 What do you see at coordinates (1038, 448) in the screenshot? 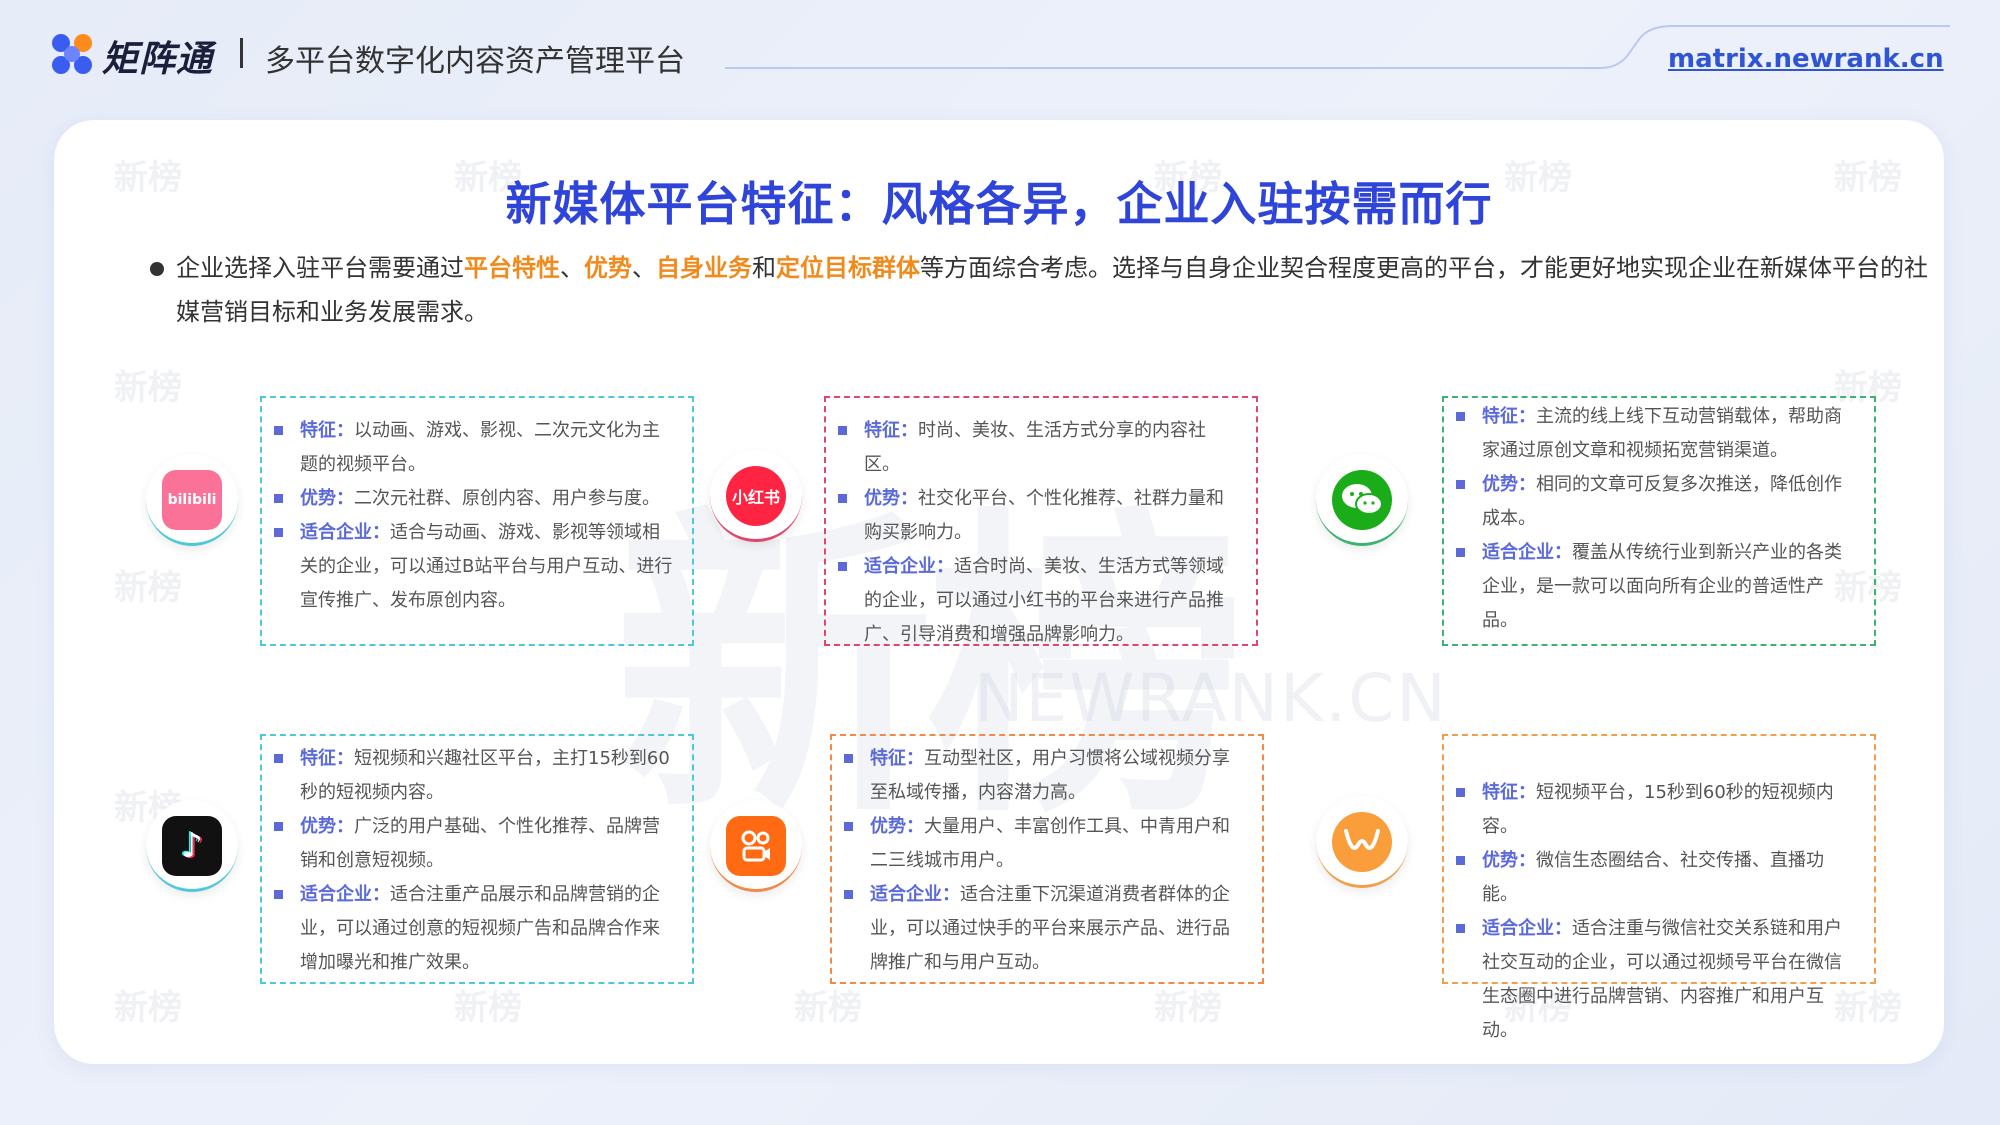
I see `feature-item: 特征：时尚、美妆、生活方式分享的内容社区。` at bounding box center [1038, 448].